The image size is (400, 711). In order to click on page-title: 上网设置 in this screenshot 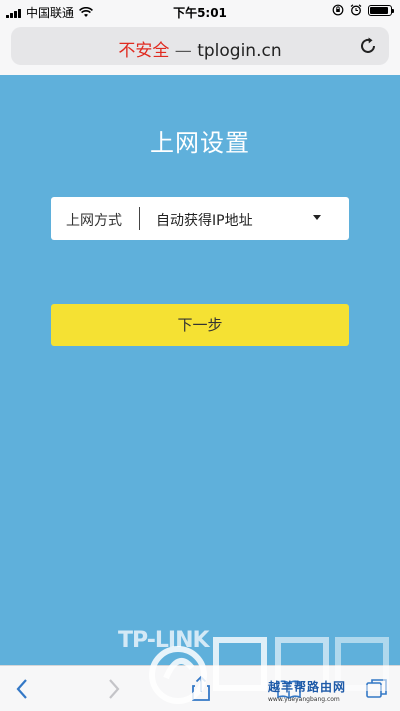, I will do `click(200, 143)`.